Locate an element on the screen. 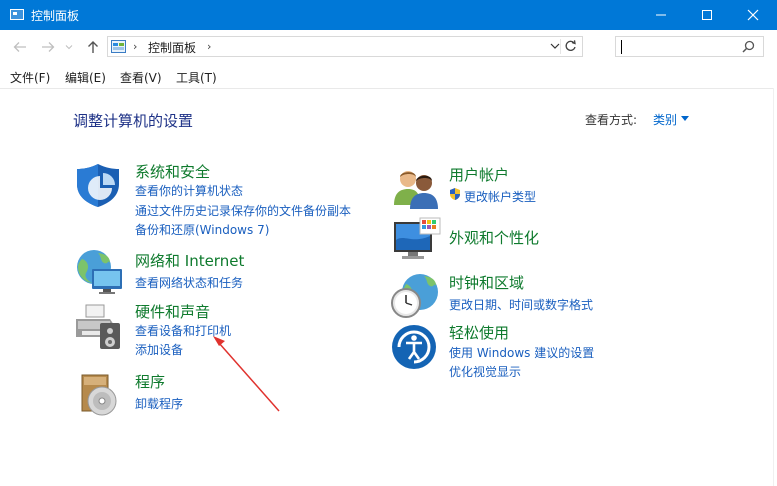 The width and height of the screenshot is (777, 486). recent-locations-button is located at coordinates (69, 47).